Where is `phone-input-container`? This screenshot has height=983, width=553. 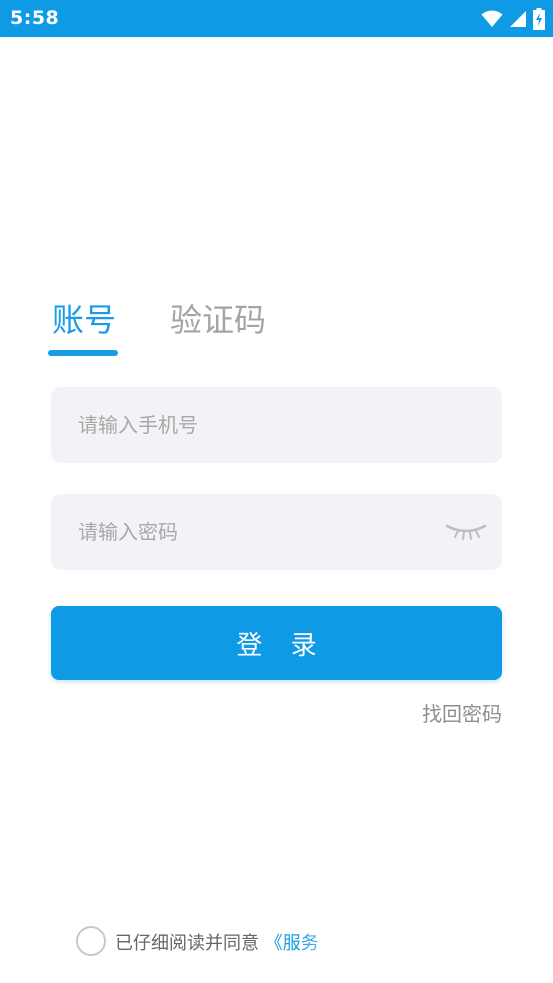
phone-input-container is located at coordinates (276, 425).